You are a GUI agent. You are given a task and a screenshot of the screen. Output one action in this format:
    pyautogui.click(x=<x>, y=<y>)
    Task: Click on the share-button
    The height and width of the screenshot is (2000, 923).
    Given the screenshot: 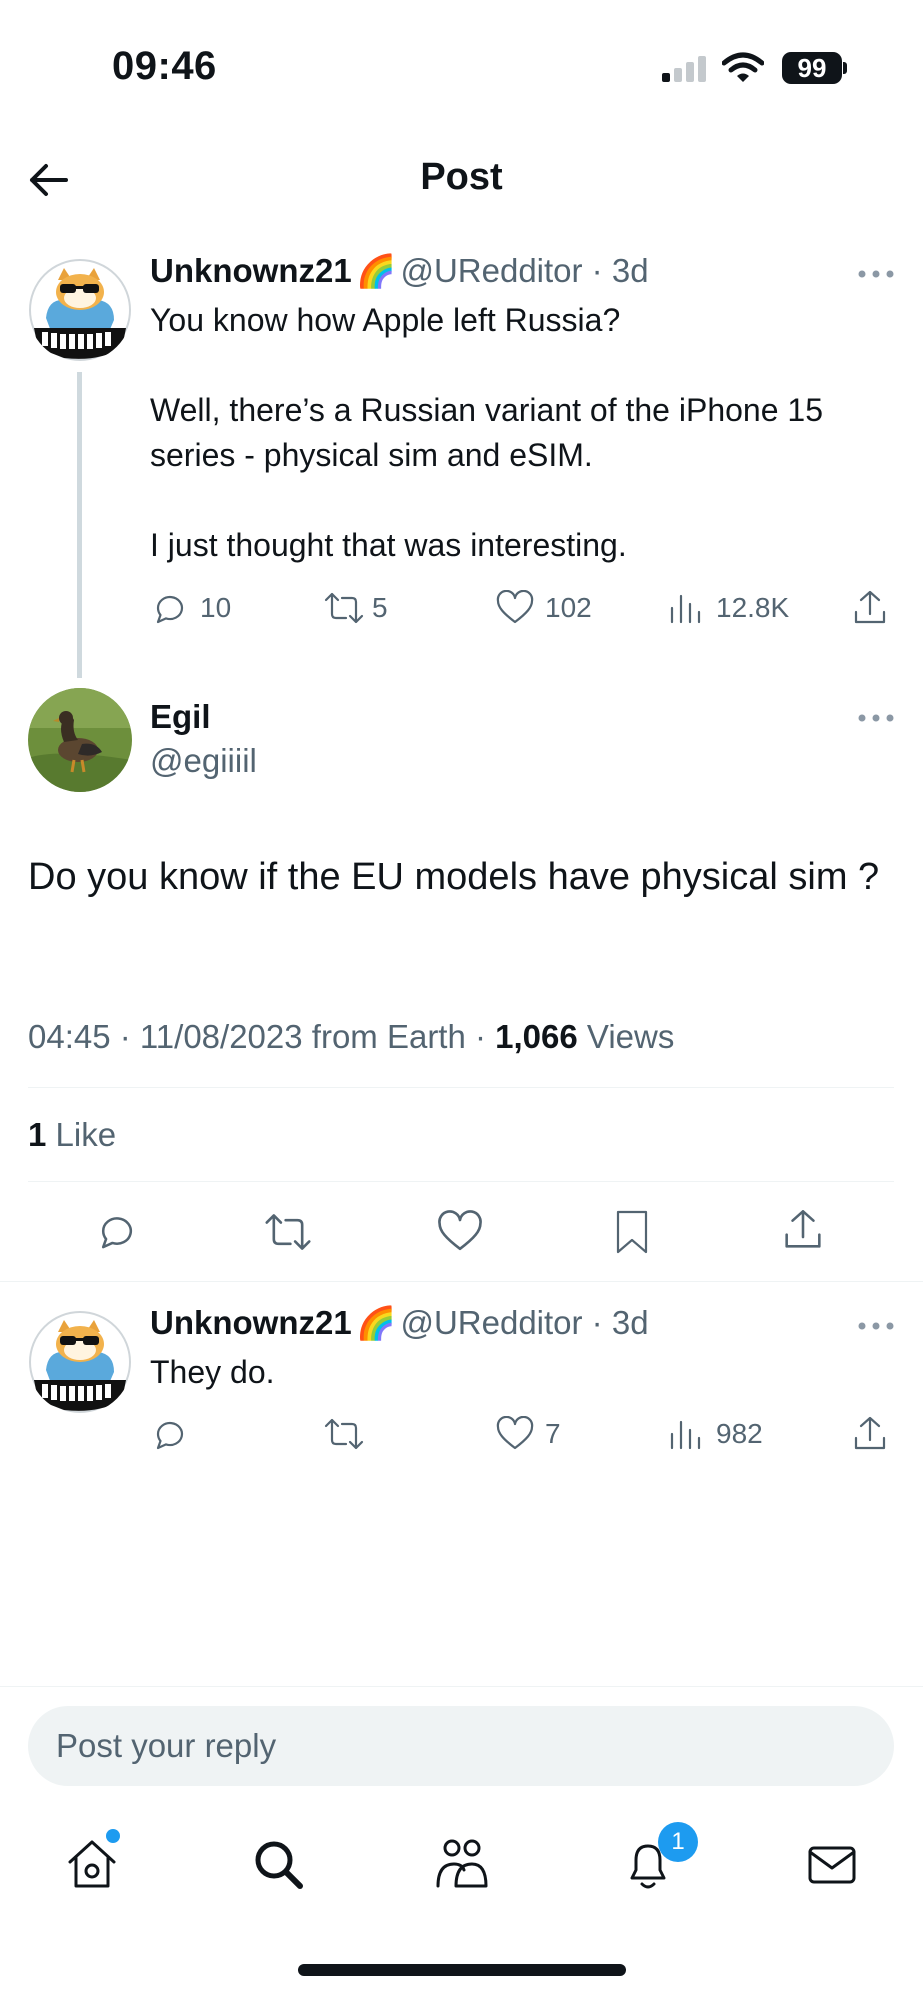 What is the action you would take?
    pyautogui.click(x=803, y=1230)
    